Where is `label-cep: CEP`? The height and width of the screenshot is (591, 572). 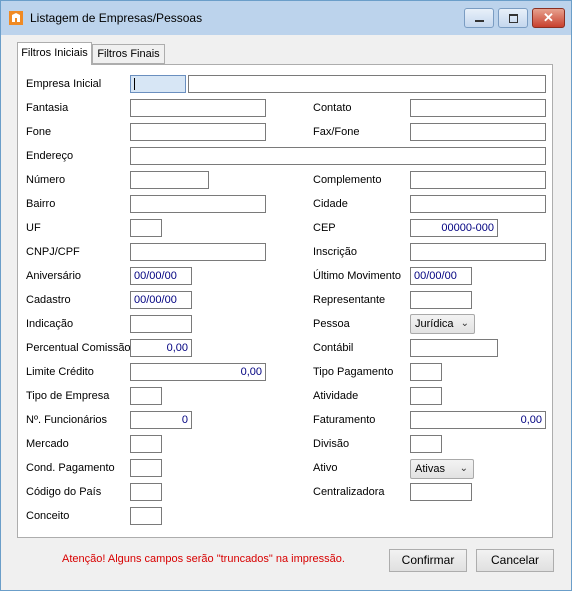
label-cep: CEP is located at coordinates (324, 228).